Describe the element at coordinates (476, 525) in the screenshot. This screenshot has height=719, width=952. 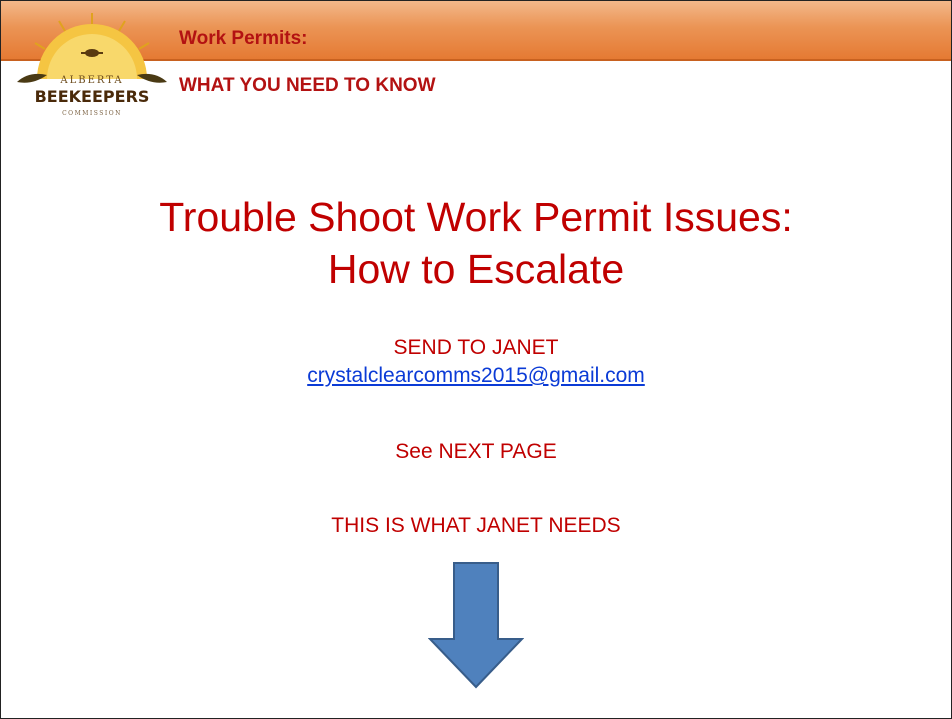
I see `janet-needs-text: THIS IS WHAT JANET NEEDS` at that location.